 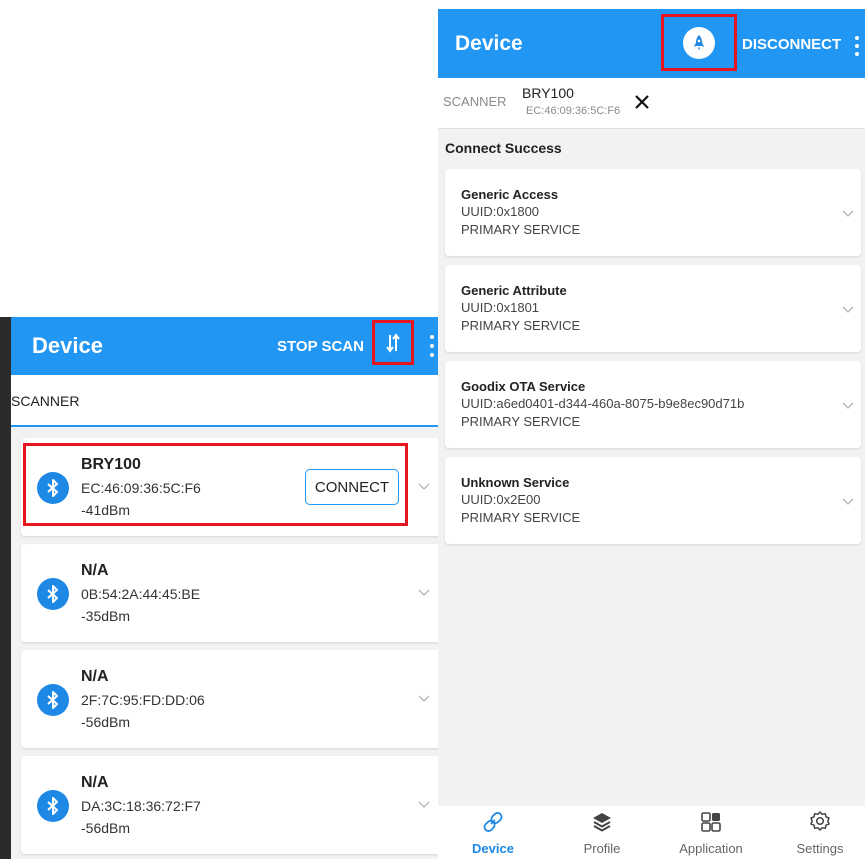 I want to click on connected-device-mac: EC:46:09:36:5C:F6, so click(x=573, y=111).